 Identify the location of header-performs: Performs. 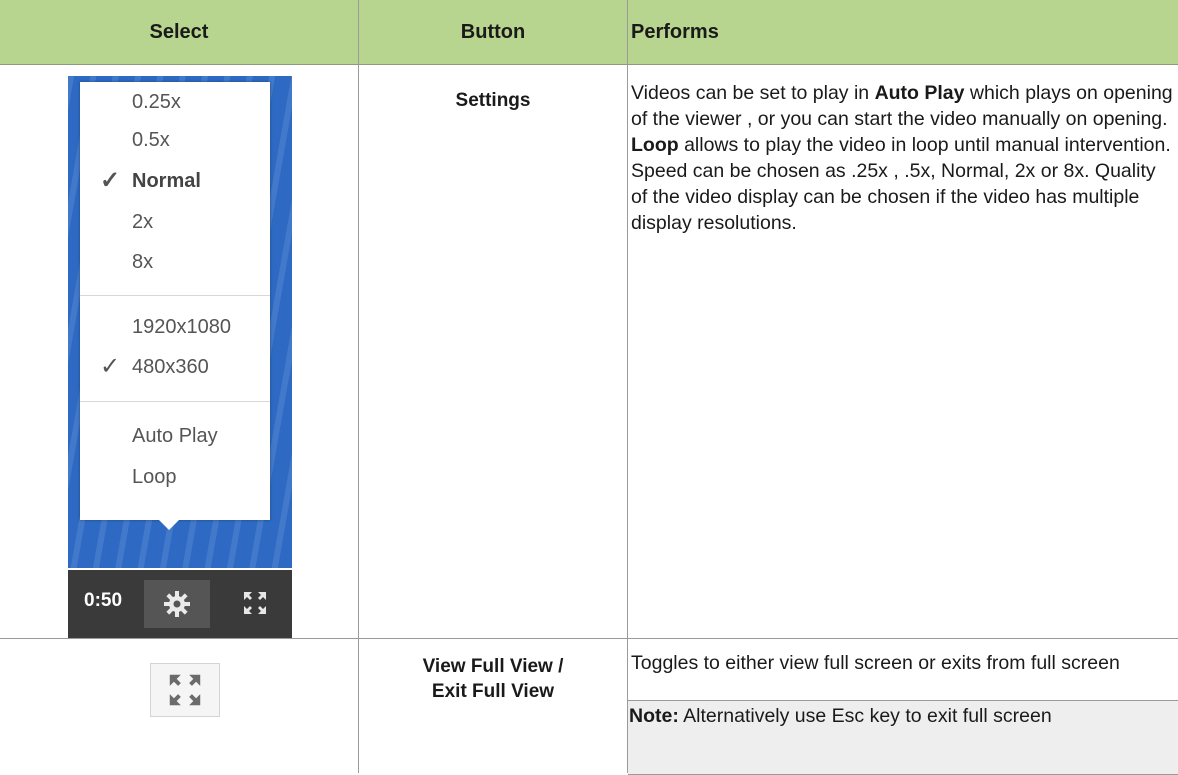
(675, 32).